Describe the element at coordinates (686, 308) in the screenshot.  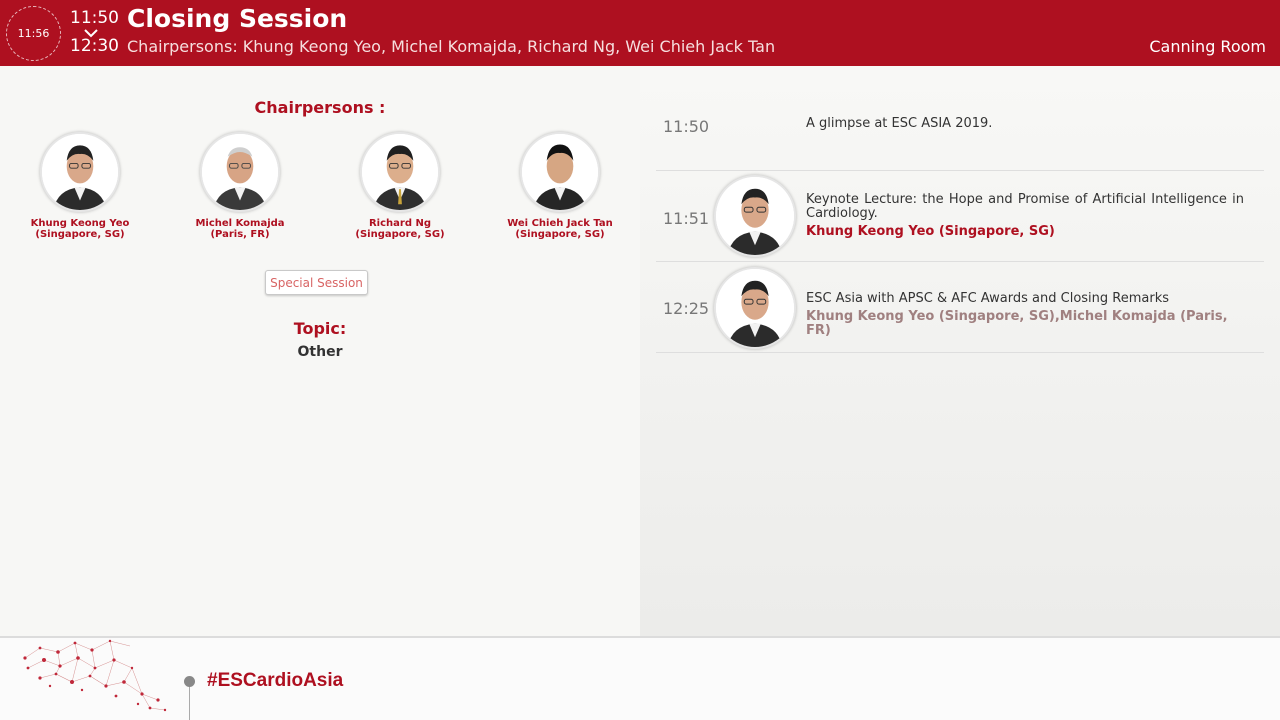
I see `agenda-time: 12:25` at that location.